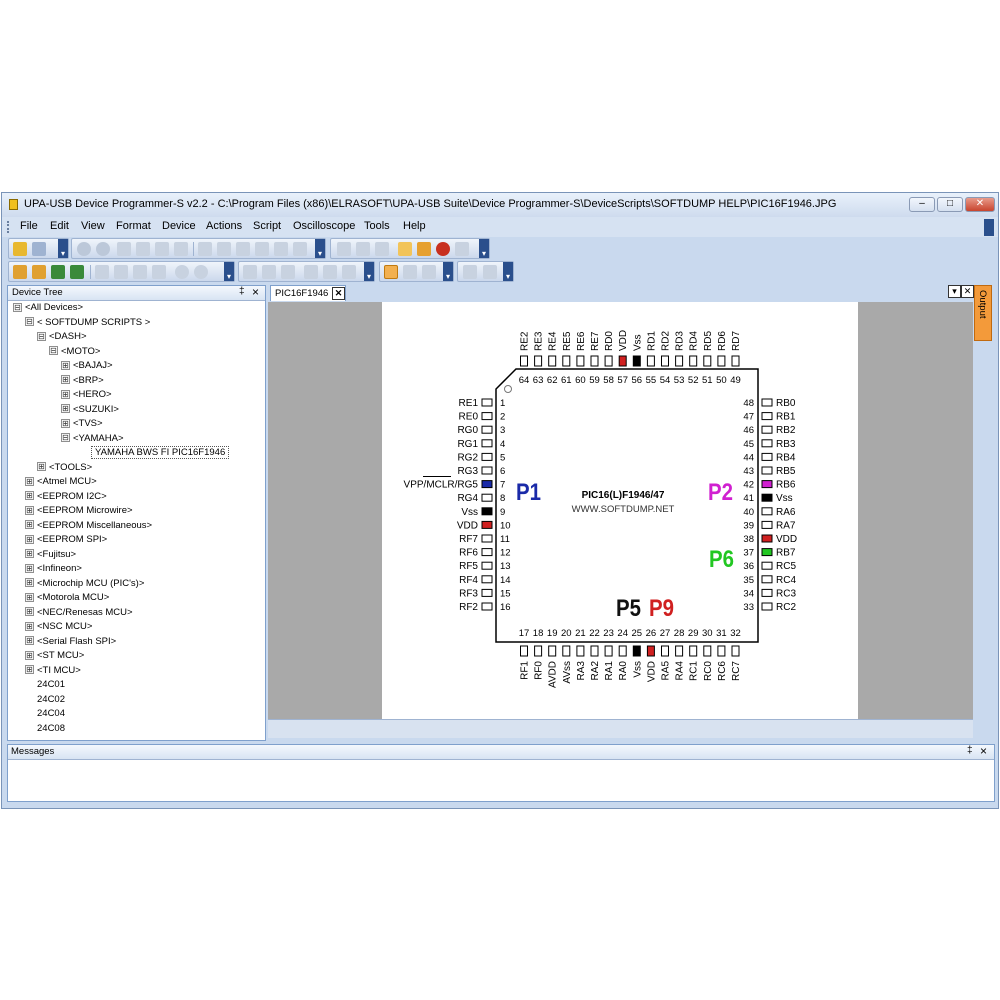  Describe the element at coordinates (82, 381) in the screenshot. I see `tree-item: ⊞ <BRP>` at that location.